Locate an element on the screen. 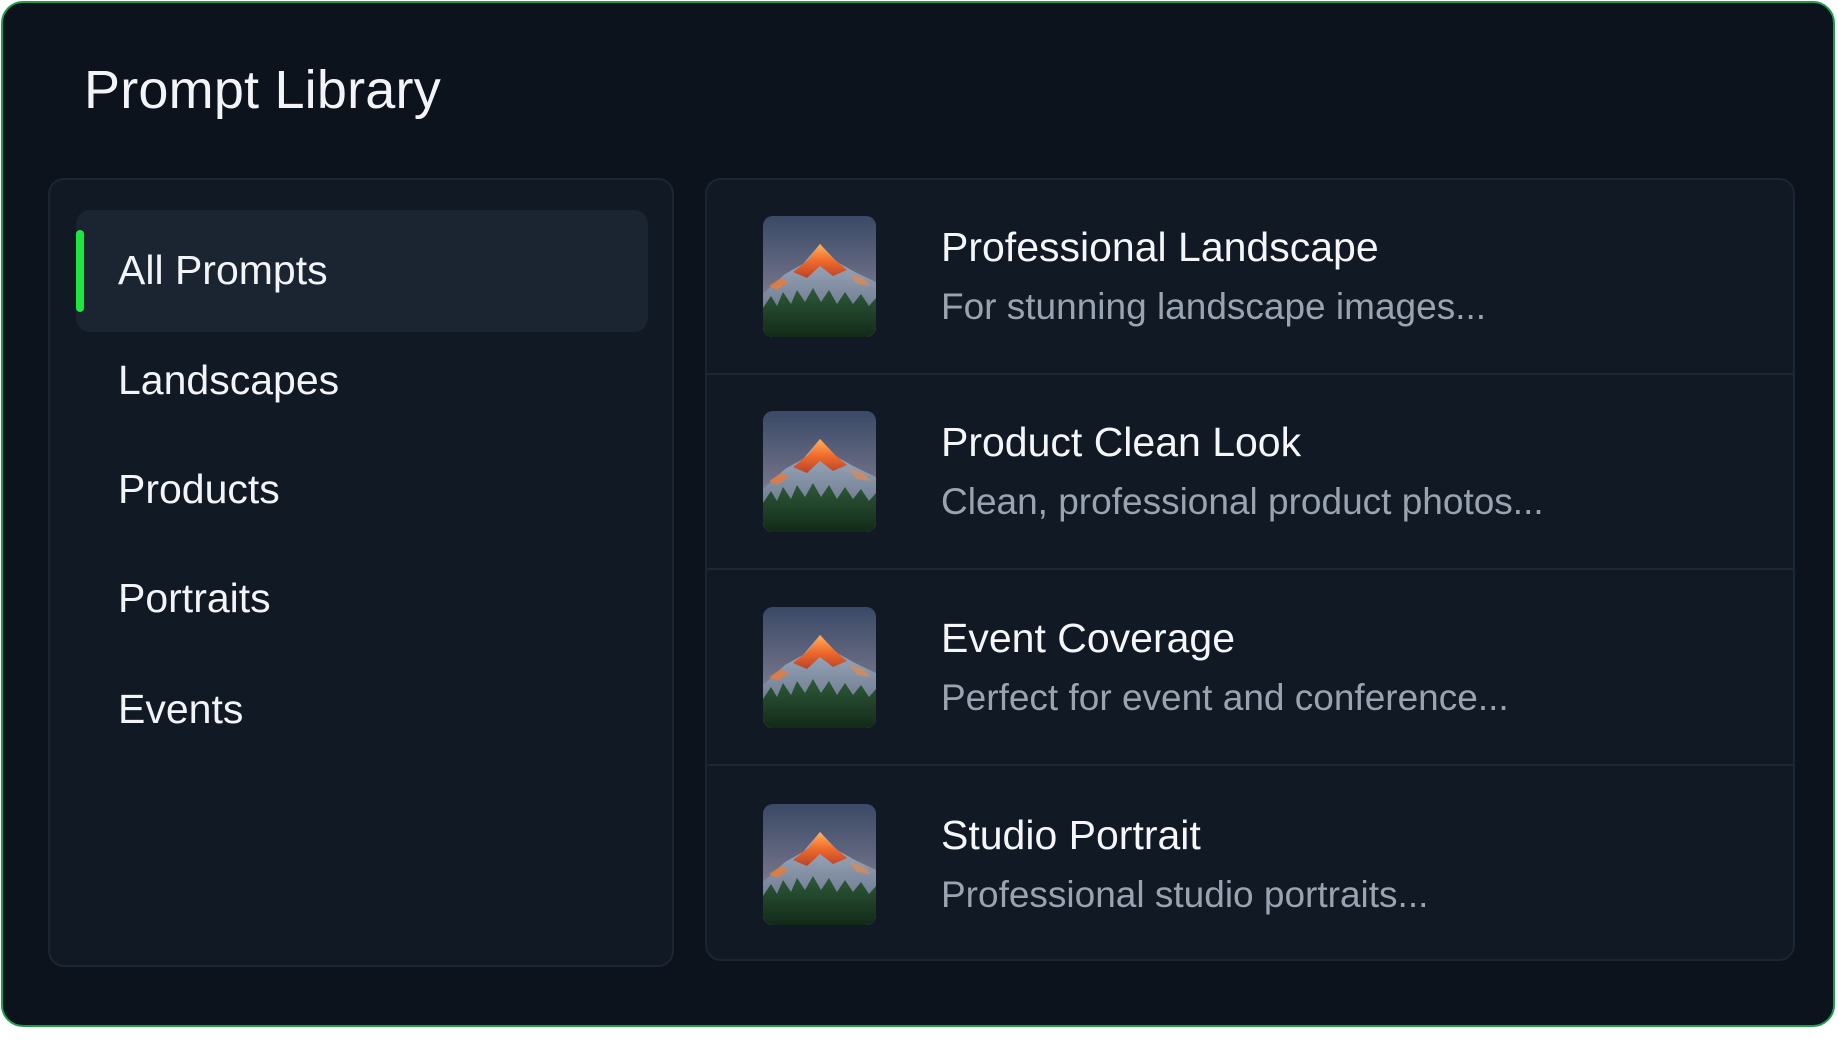 This screenshot has height=1046, width=1838. sidebar-item-events: Events is located at coordinates (362, 710).